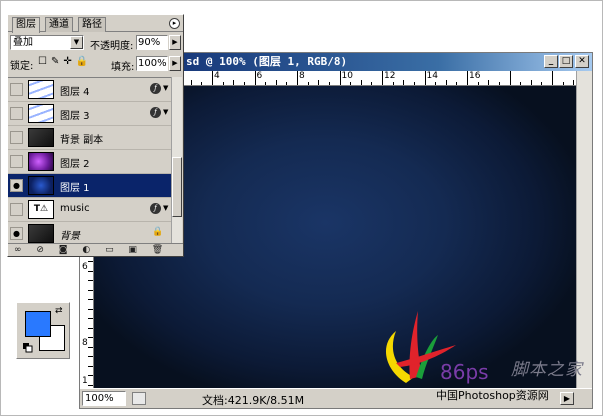  I want to click on layer-thumbnail: T⚠, so click(41, 209).